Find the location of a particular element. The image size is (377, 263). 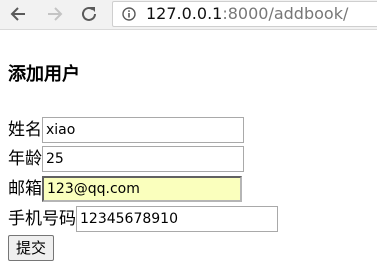

phone-input is located at coordinates (177, 219).